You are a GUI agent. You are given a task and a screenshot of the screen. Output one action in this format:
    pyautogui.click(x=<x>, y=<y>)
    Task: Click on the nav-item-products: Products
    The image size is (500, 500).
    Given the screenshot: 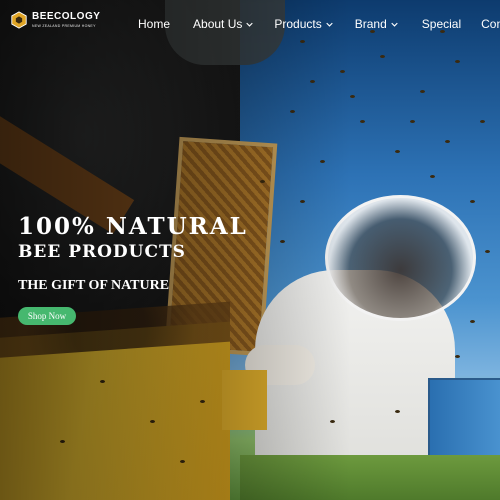 What is the action you would take?
    pyautogui.click(x=303, y=24)
    